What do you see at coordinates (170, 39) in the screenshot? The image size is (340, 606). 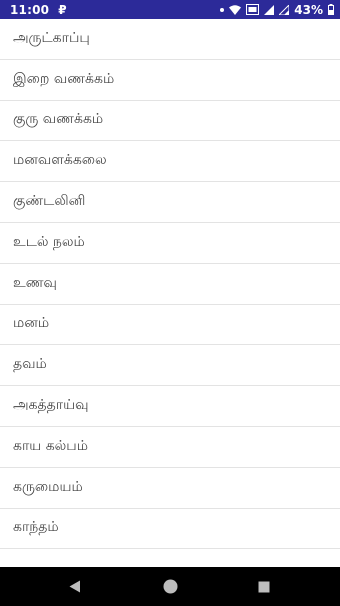 I see `menu-item-arutkaappu: அருட்காப்பு` at bounding box center [170, 39].